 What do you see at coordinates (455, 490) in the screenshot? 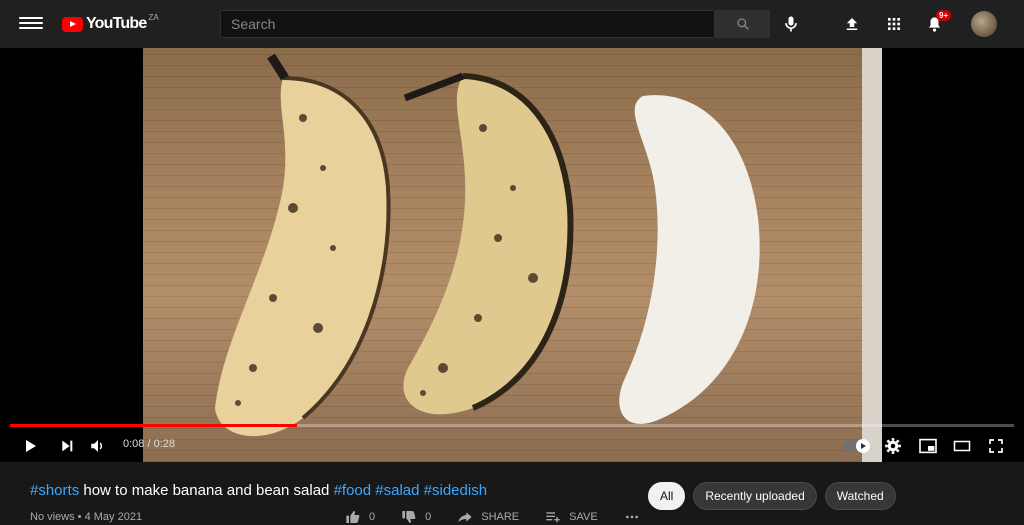
I see `hashtag-link: #sidedish` at bounding box center [455, 490].